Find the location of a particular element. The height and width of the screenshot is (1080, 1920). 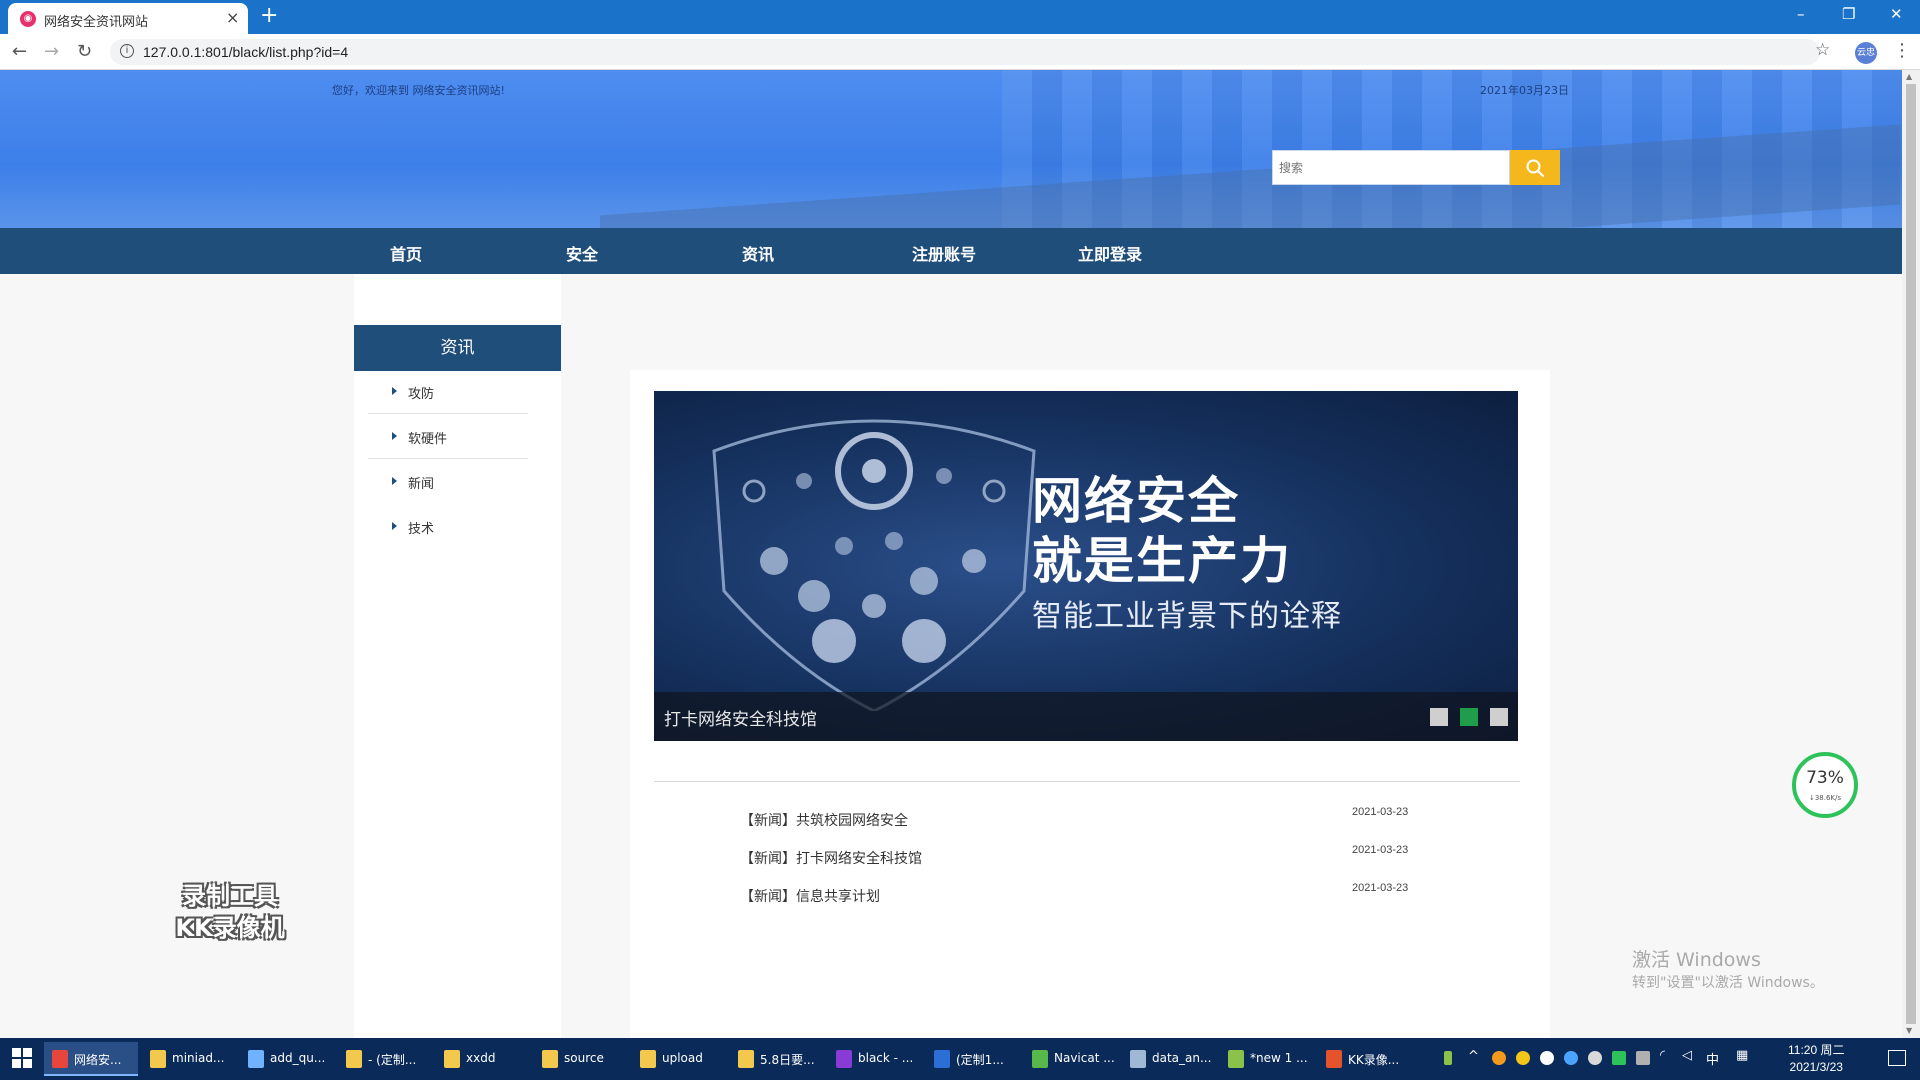

restore-button: ❐ is located at coordinates (1848, 14).